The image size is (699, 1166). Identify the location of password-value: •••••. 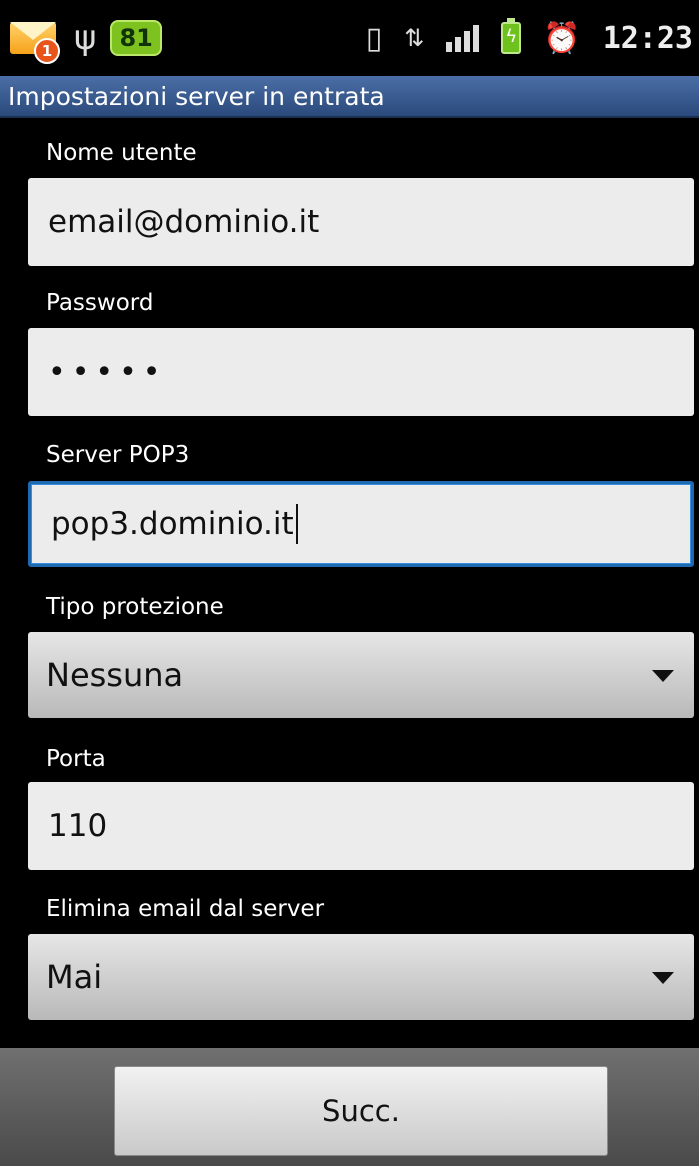
(107, 372).